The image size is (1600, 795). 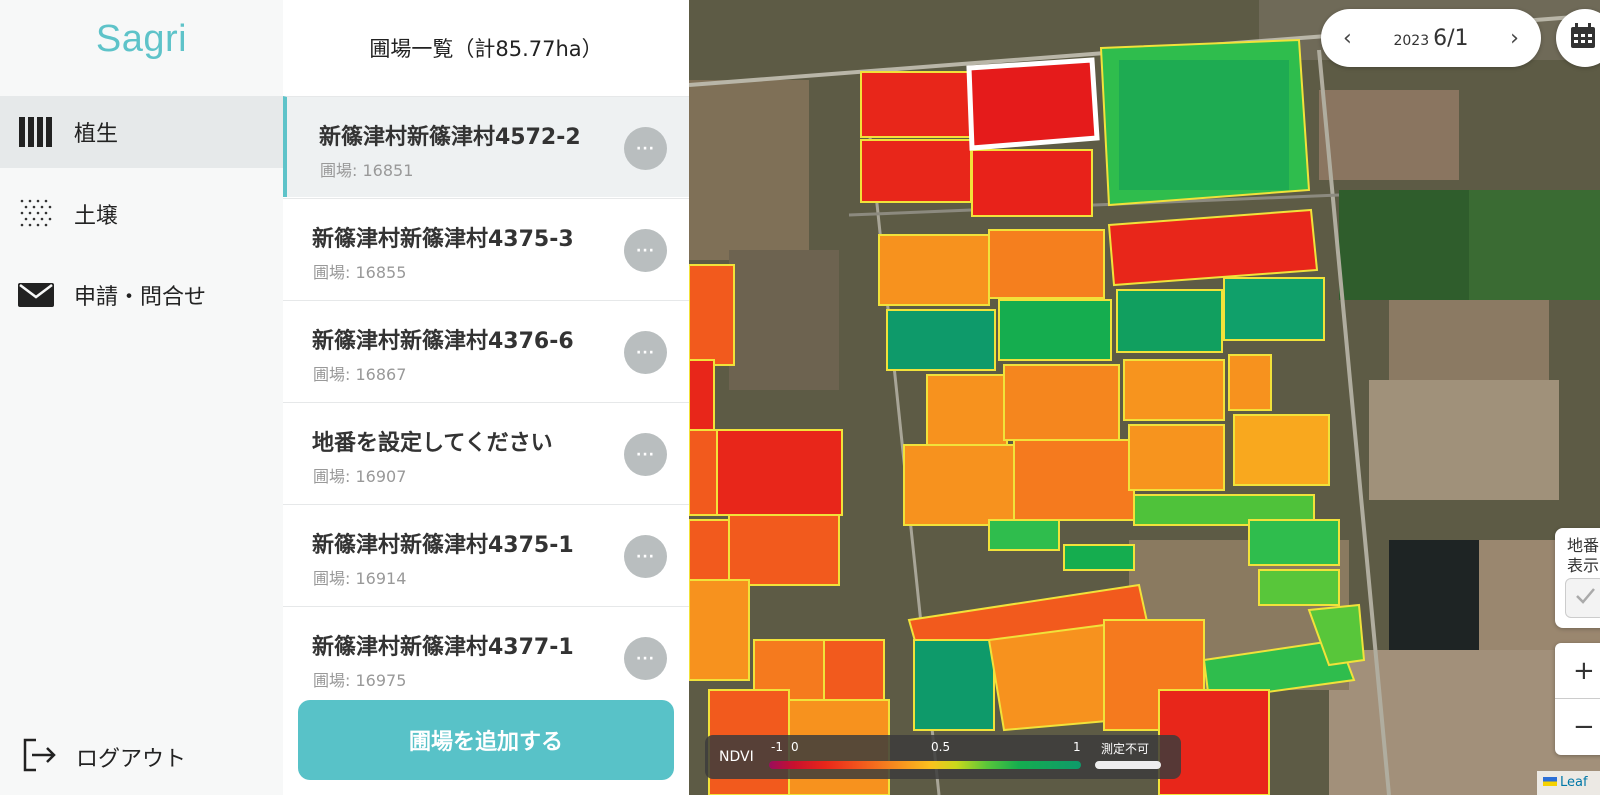 I want to click on date-selector: ‹ 2023 6/1 ›, so click(x=1431, y=38).